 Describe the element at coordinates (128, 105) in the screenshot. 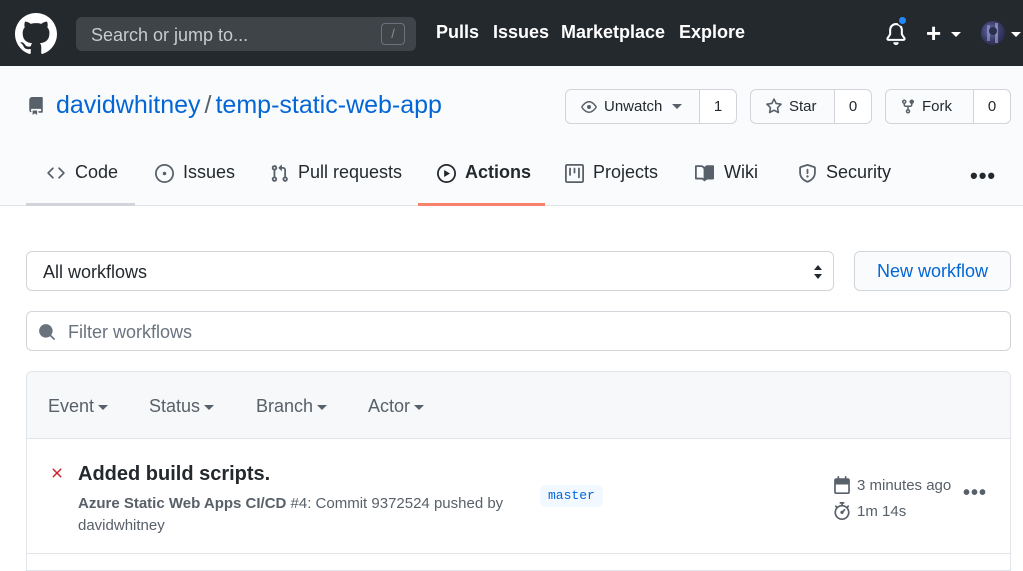

I see `repo-owner-link: davidwhitney` at that location.